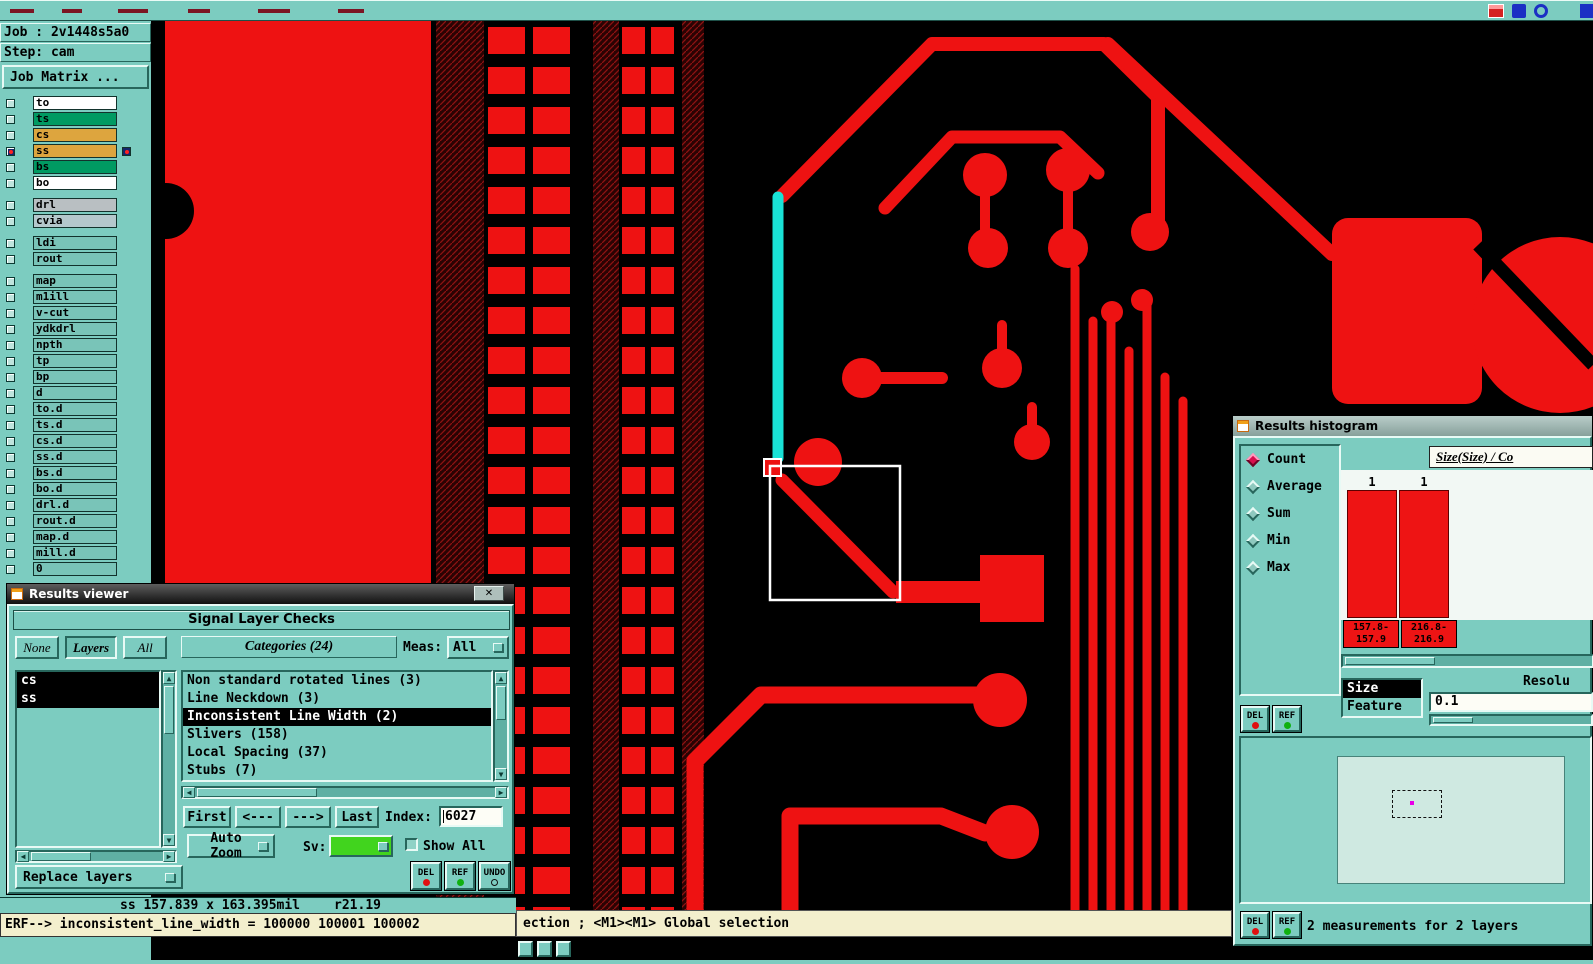 Image resolution: width=1593 pixels, height=964 pixels. What do you see at coordinates (37, 647) in the screenshot?
I see `scope-button: None` at bounding box center [37, 647].